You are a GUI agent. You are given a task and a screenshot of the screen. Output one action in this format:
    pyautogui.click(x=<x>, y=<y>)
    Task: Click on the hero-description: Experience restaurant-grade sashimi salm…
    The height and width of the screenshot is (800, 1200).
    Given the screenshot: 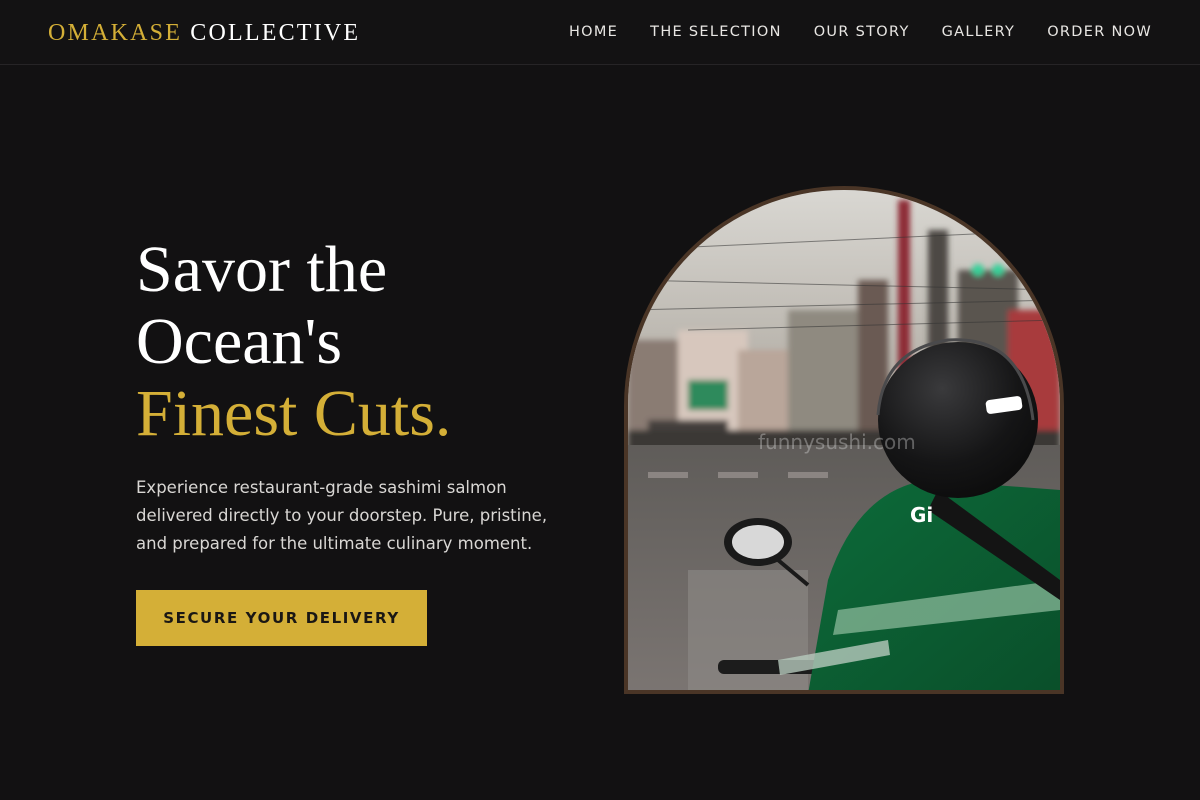 What is the action you would take?
    pyautogui.click(x=342, y=515)
    